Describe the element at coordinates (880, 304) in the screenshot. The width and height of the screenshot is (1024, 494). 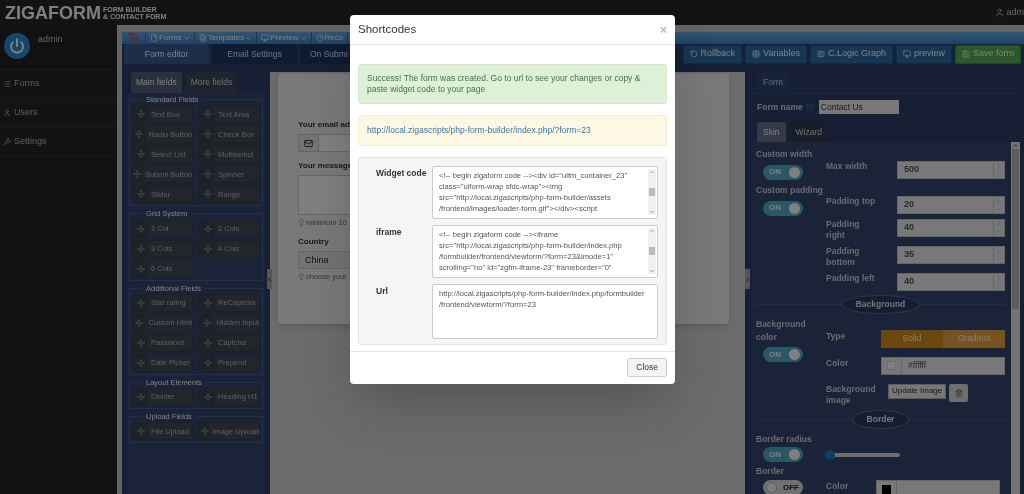
I see `section-heading: Background` at that location.